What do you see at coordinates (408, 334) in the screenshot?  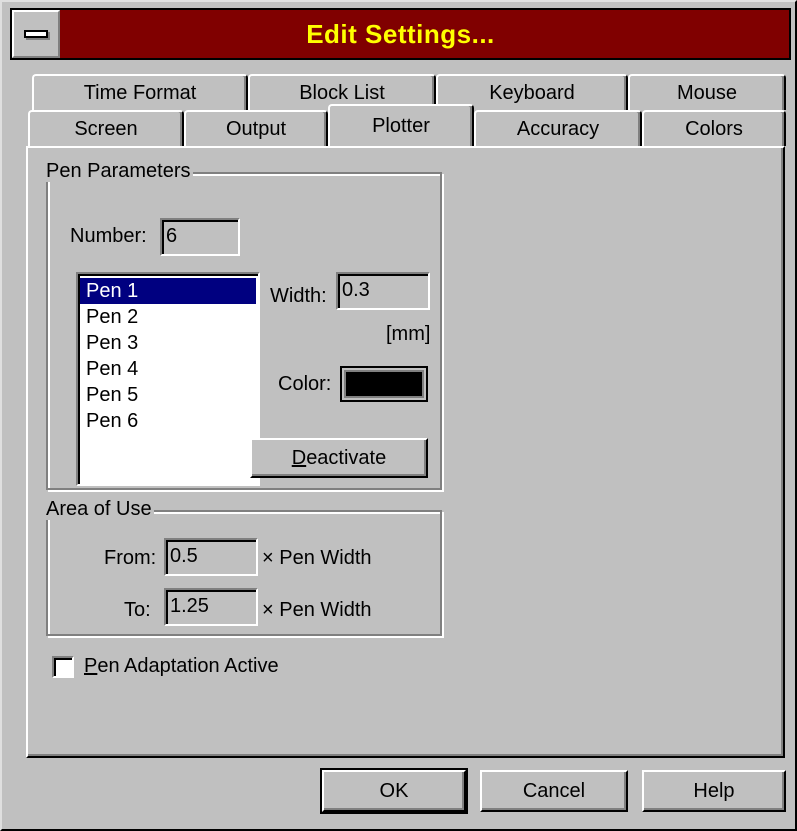 I see `width-unit-label: [mm]` at bounding box center [408, 334].